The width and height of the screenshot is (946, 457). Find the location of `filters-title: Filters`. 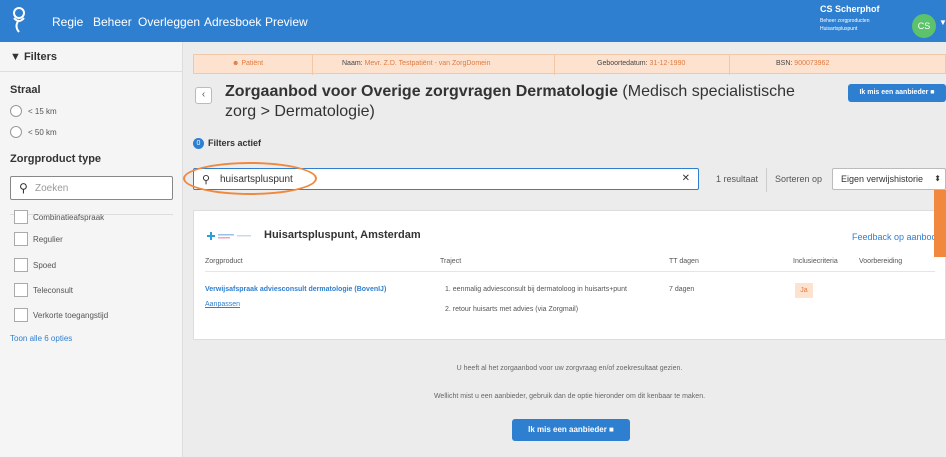

filters-title: Filters is located at coordinates (40, 57).